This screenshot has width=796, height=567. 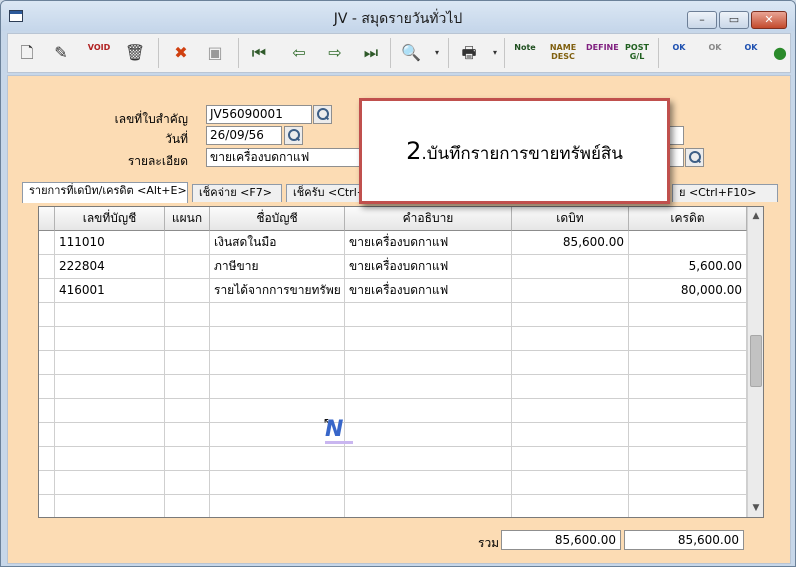 I want to click on cell-account-no: 416001, so click(x=110, y=291).